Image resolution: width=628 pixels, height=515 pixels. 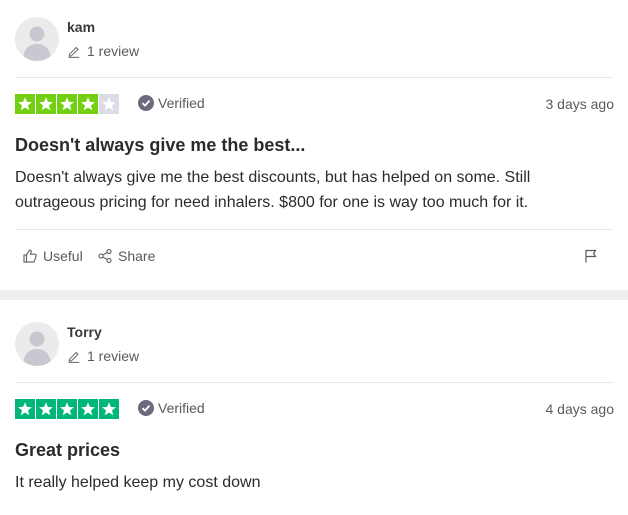 I want to click on useful-button: Useful, so click(x=52, y=256).